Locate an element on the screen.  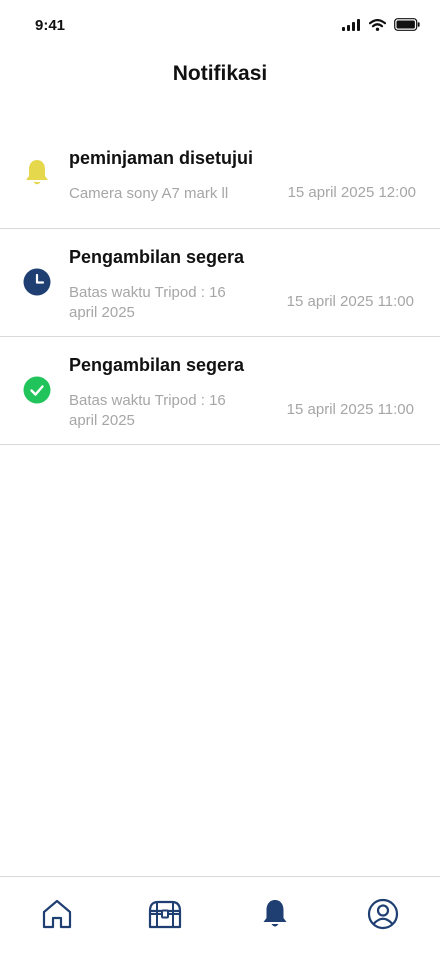
nav-items is located at coordinates (165, 916).